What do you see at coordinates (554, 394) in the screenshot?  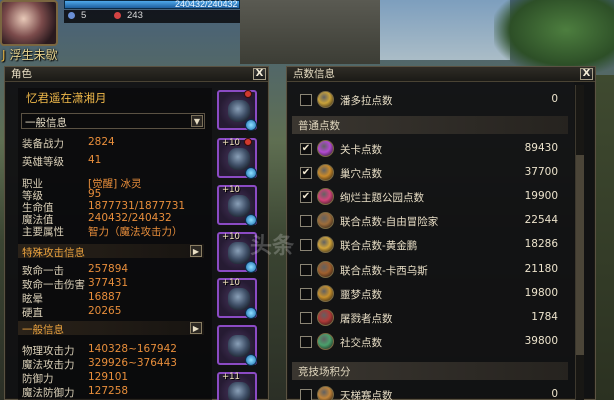 I see `point-value: 0` at bounding box center [554, 394].